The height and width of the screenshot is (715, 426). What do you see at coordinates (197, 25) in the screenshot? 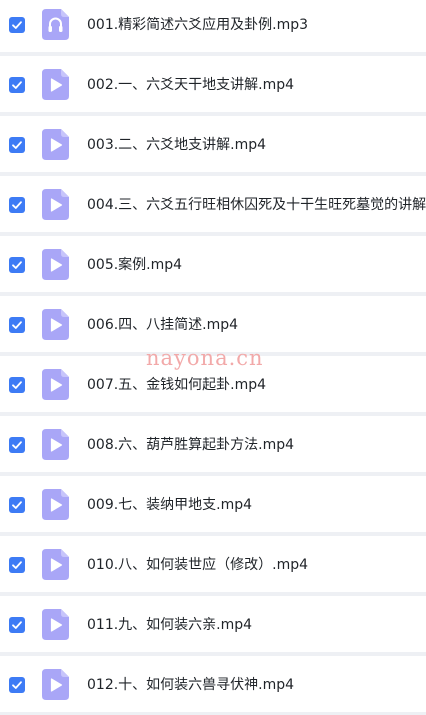
I see `file-name: 001.精彩简述六爻应用及卦例.mp3` at bounding box center [197, 25].